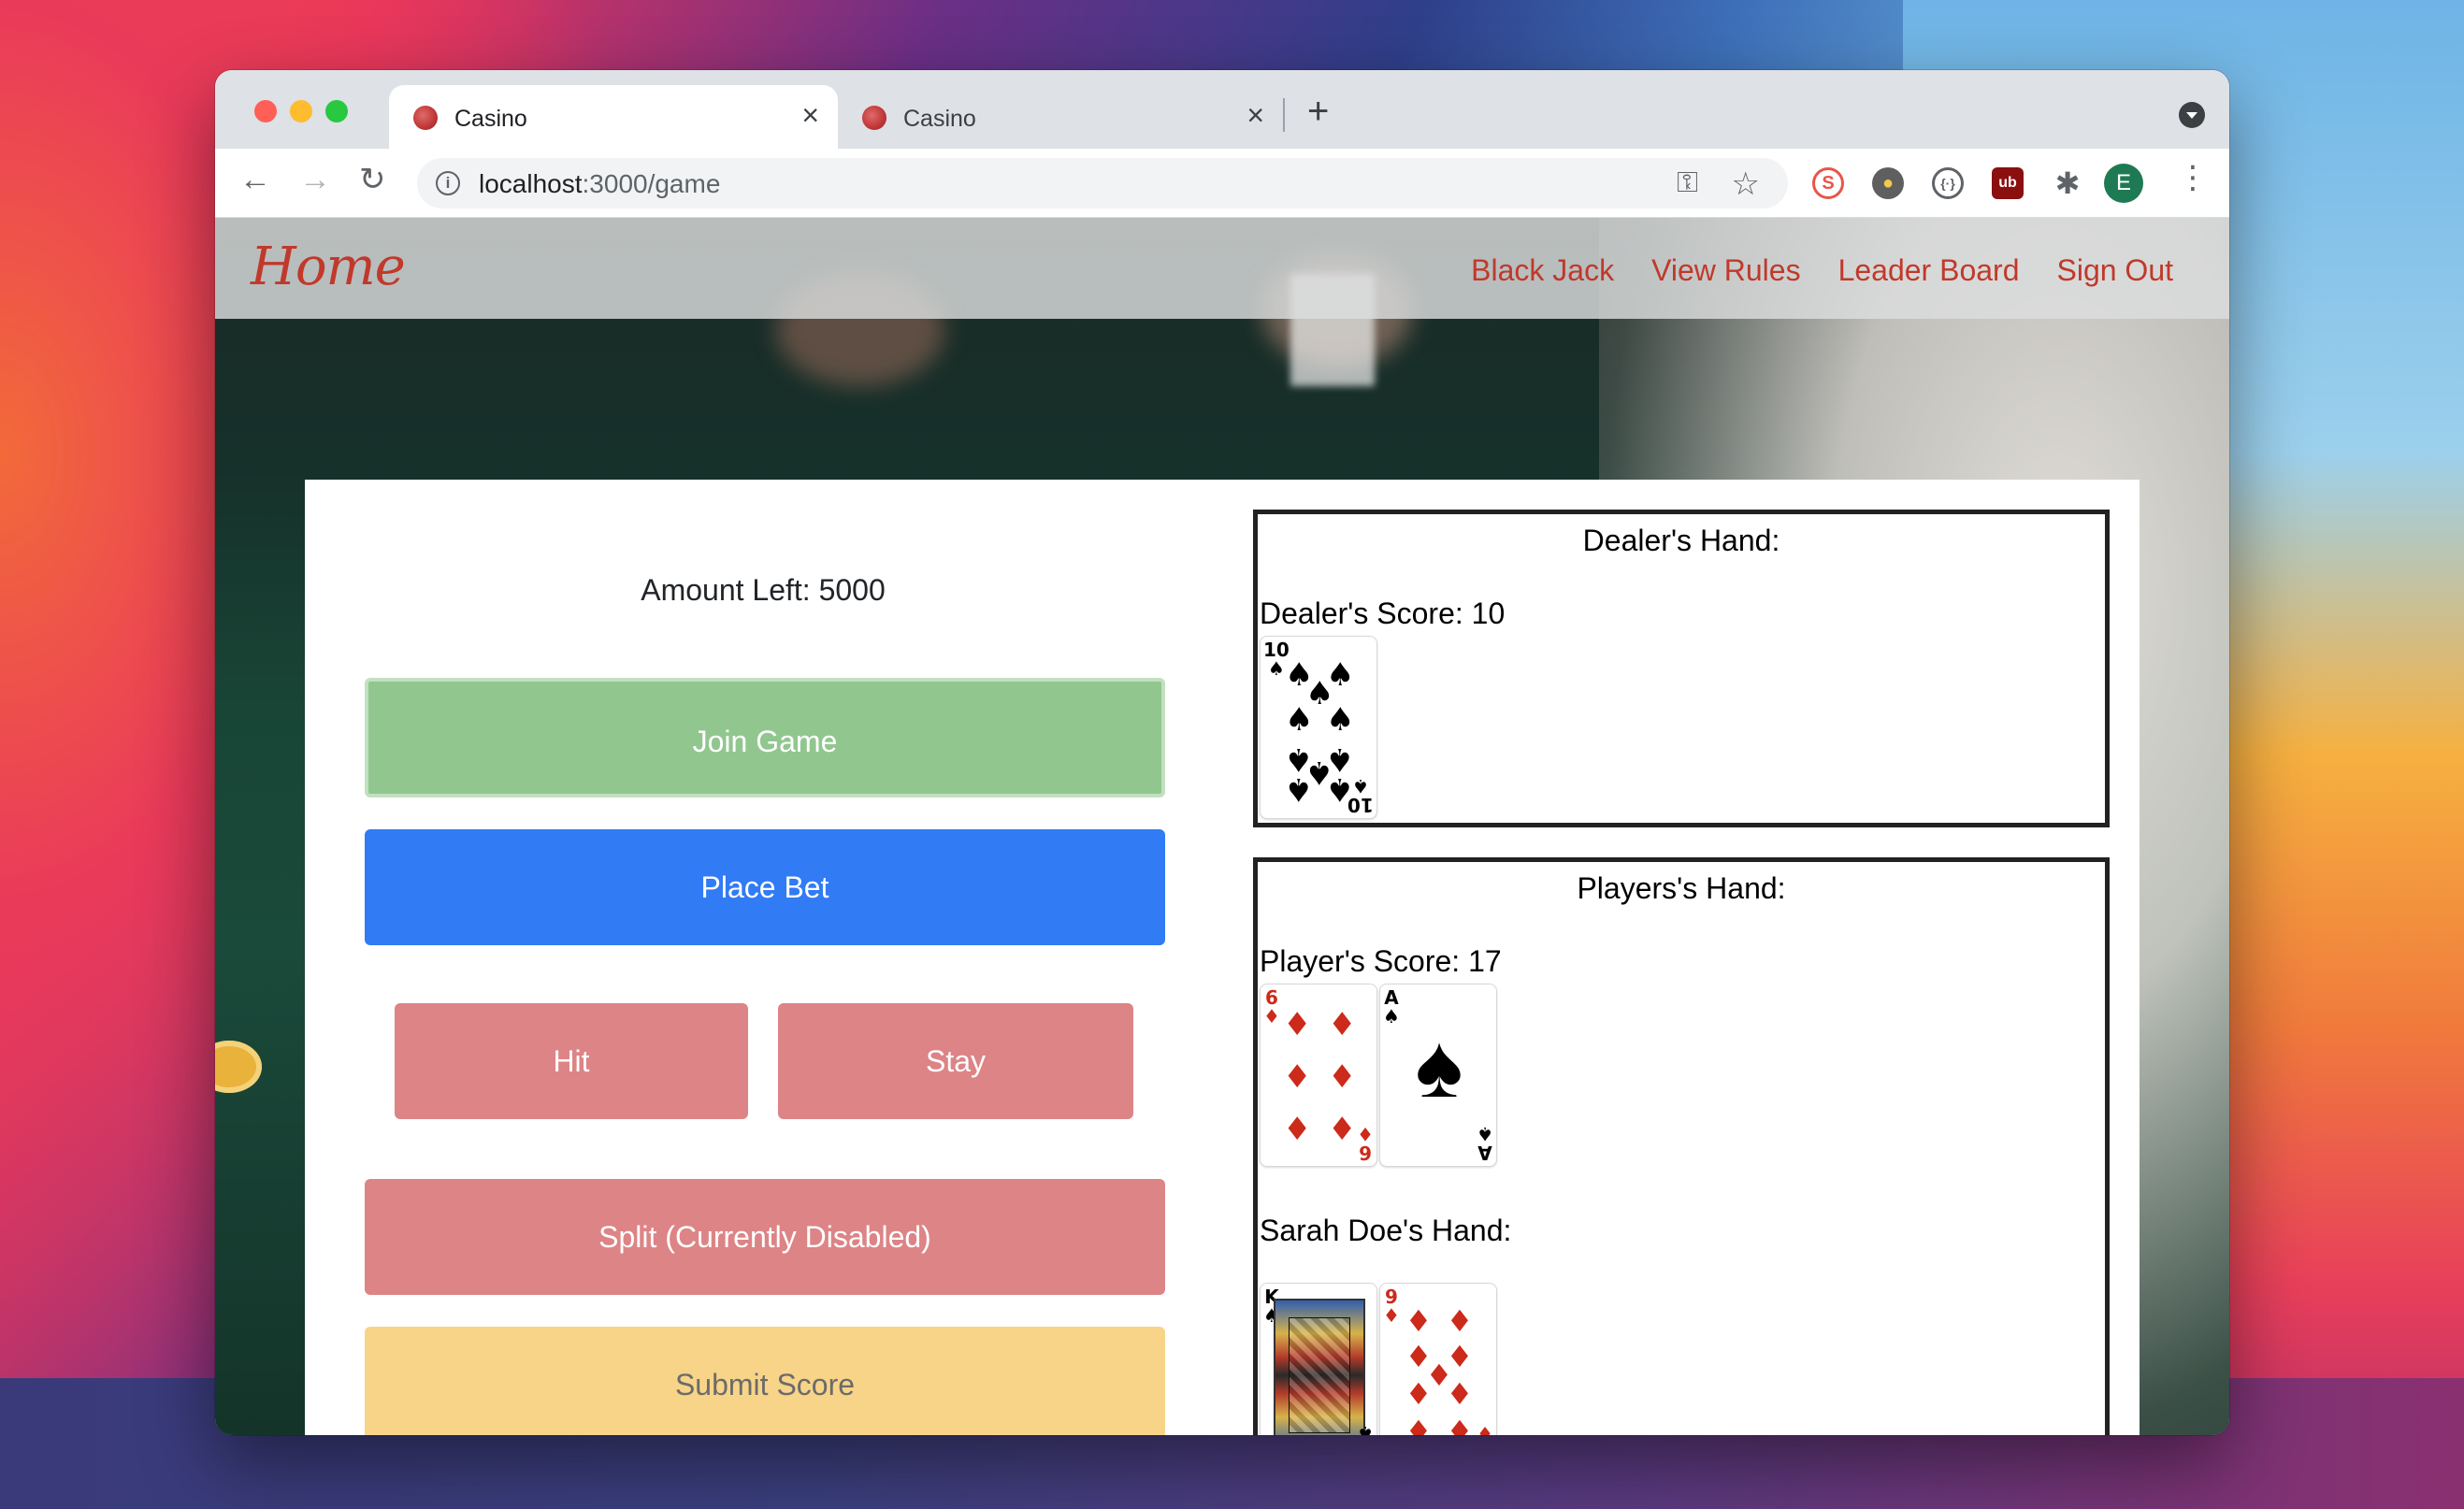  Describe the element at coordinates (1929, 270) in the screenshot. I see `nav-link-leader-board: Leader Board` at that location.